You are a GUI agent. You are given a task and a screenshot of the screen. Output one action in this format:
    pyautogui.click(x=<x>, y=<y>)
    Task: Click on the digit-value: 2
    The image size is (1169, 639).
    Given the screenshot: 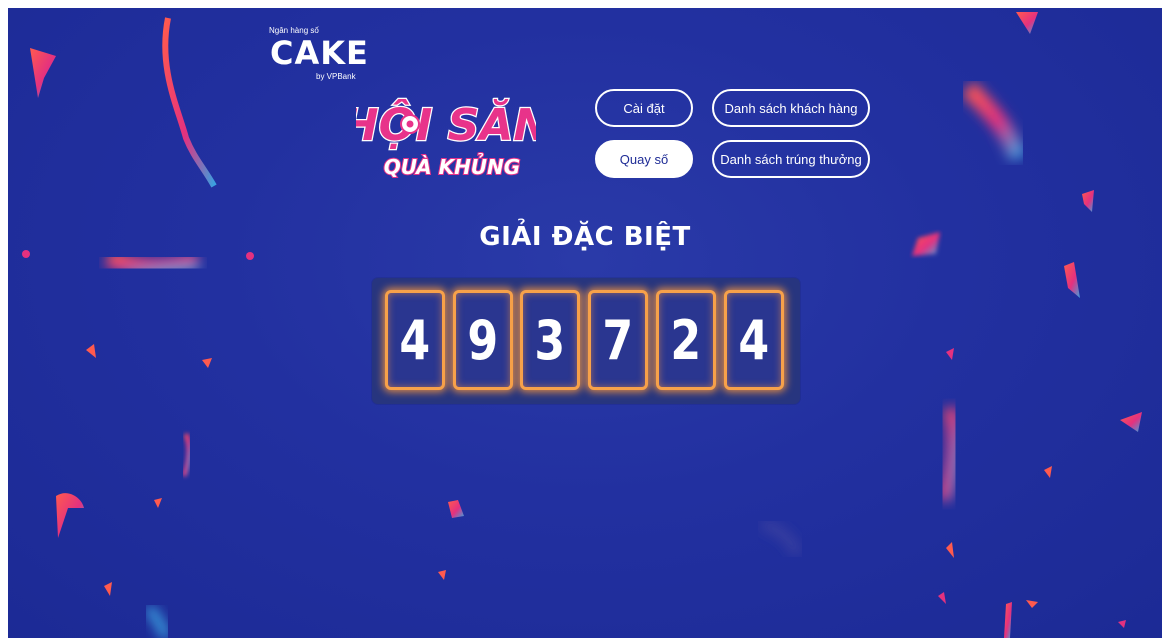 What is the action you would take?
    pyautogui.click(x=686, y=340)
    